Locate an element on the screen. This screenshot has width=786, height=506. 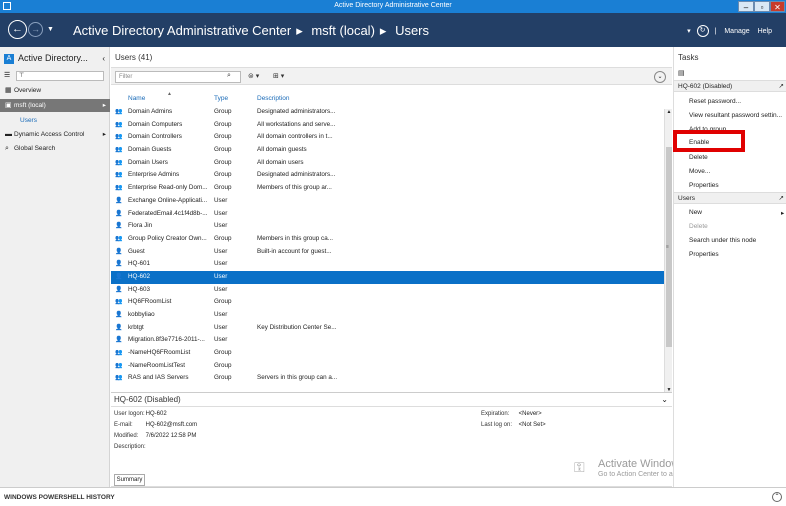
breadcrumb-root: Active Directory Administrative Center is located at coordinates (182, 30).